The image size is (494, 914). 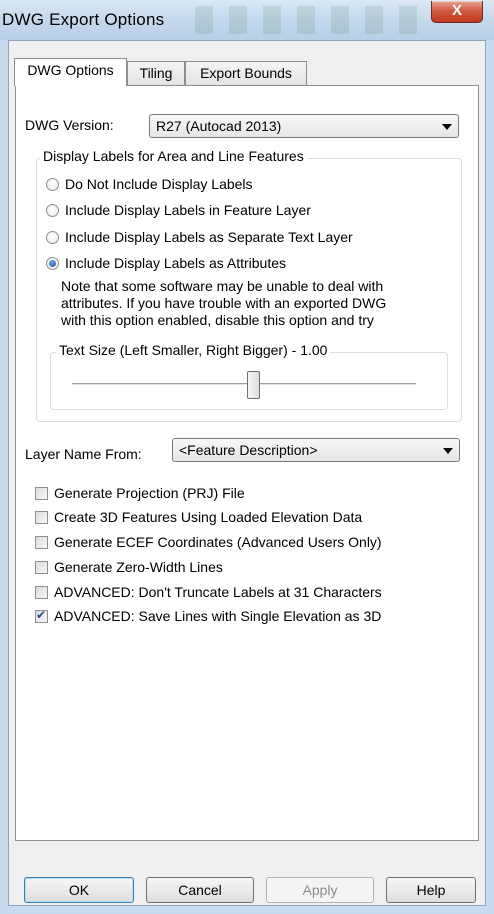 I want to click on checkbox-zero-width-lines: Generate Zero-Width Lines, so click(x=129, y=567).